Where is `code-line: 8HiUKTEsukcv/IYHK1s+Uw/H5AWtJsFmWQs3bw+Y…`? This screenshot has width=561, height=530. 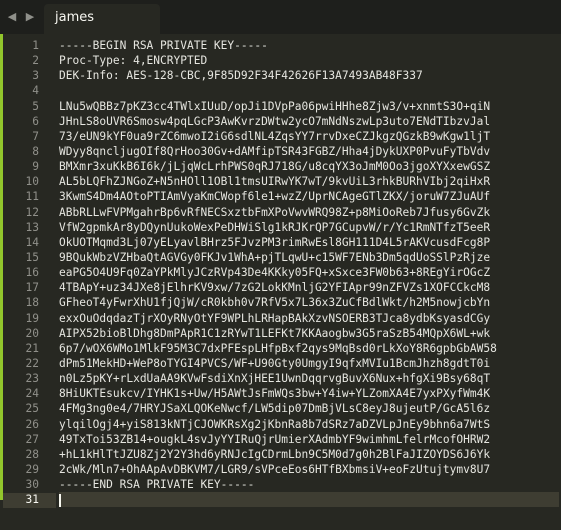
code-line: 8HiUKTEsukcv/IYHK1s+Uw/H5AWtJsFmWQs3bw+Y… is located at coordinates (309, 393).